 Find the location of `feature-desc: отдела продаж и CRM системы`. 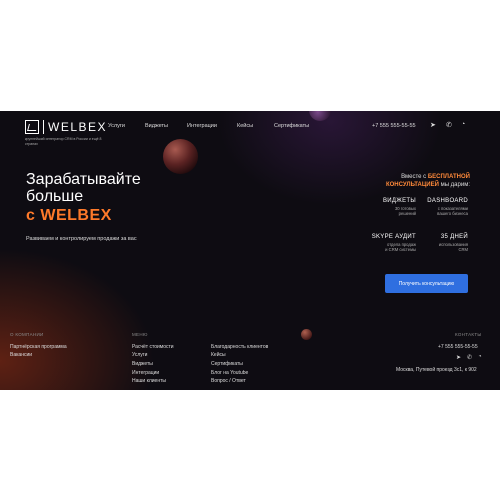

feature-desc: отдела продаж и CRM системы is located at coordinates (392, 247).